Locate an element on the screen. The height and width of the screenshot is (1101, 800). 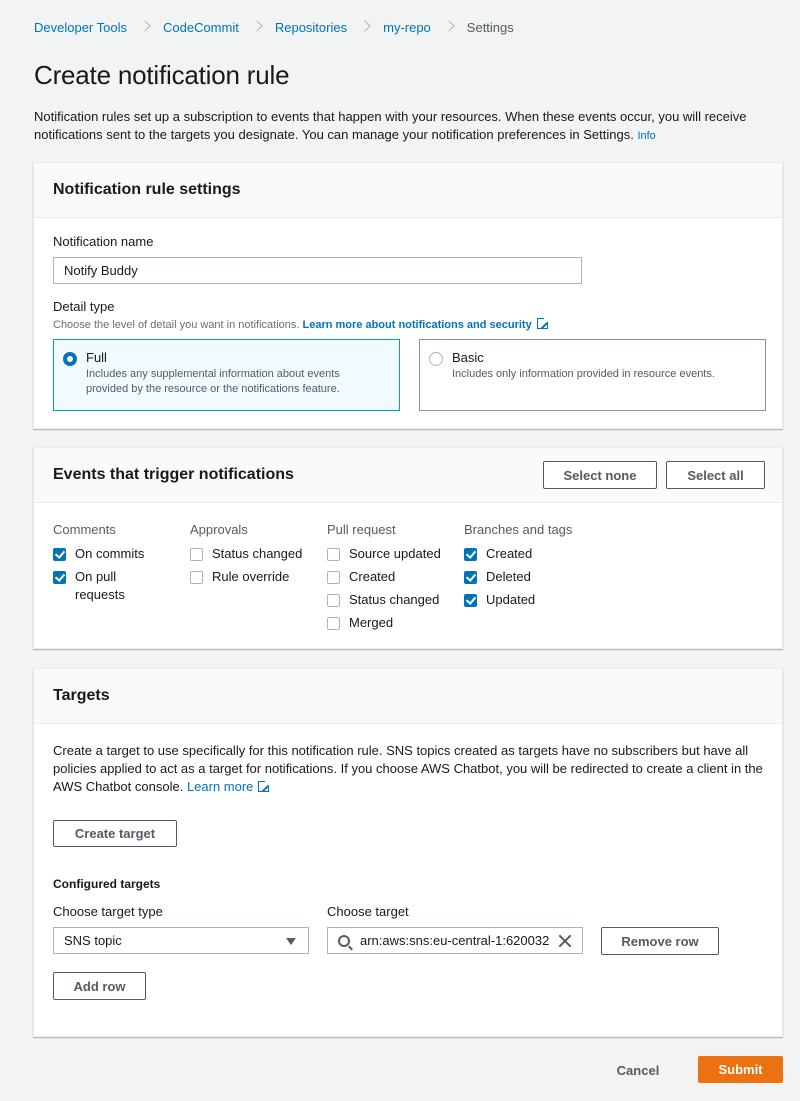
event-group-approvals: Approvals Status changed Rule override is located at coordinates (255, 554).